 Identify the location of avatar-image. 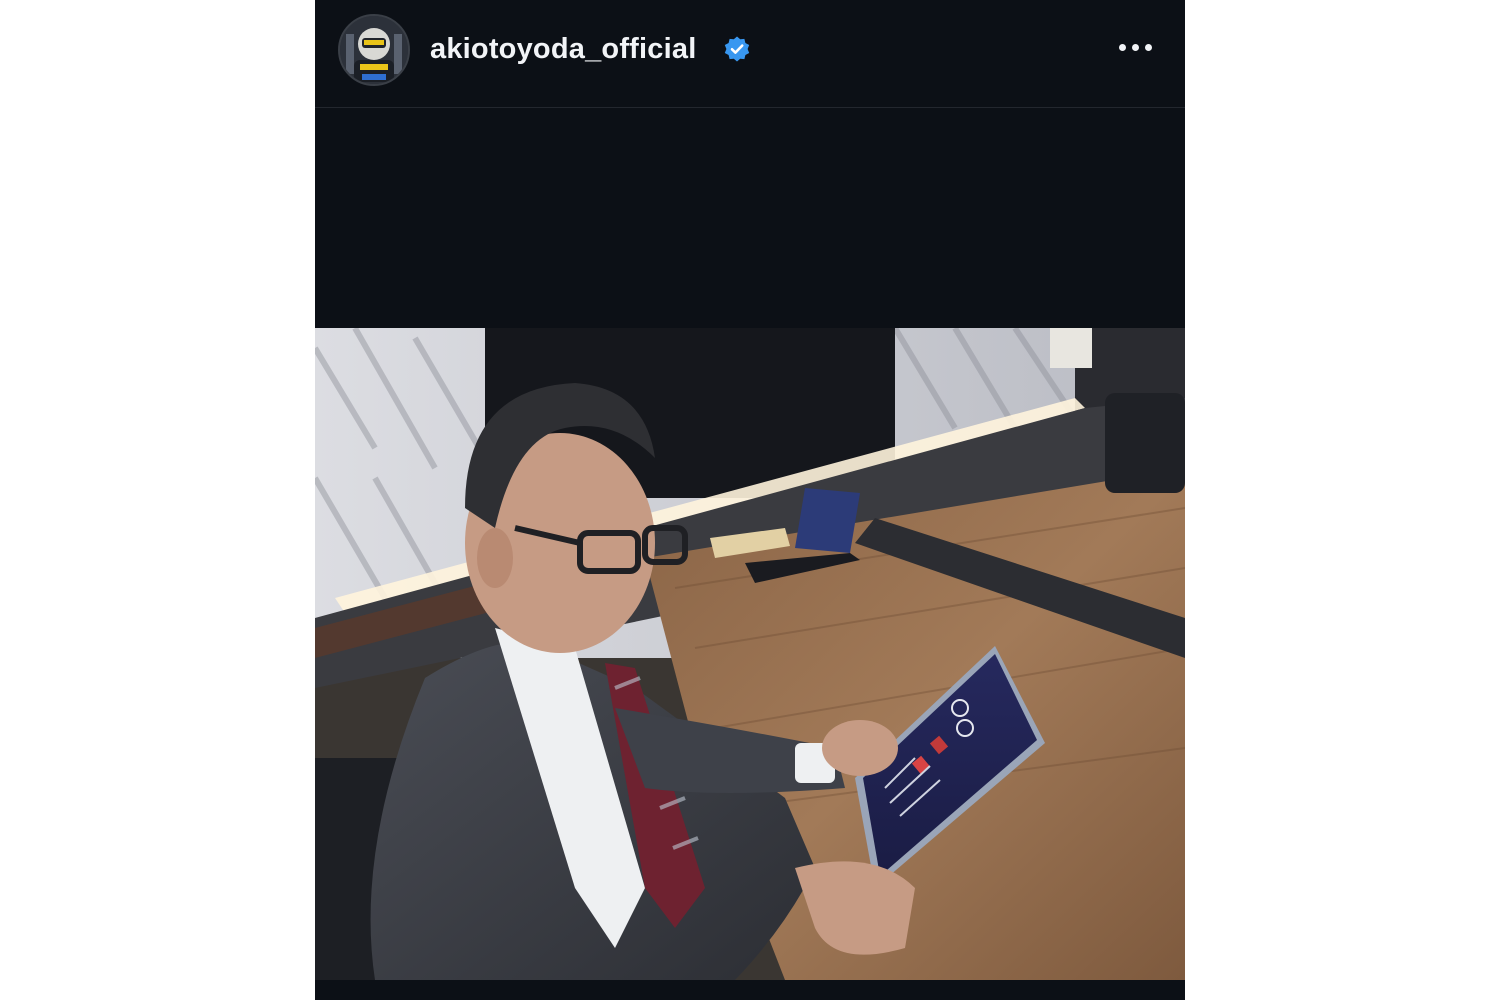
(374, 50).